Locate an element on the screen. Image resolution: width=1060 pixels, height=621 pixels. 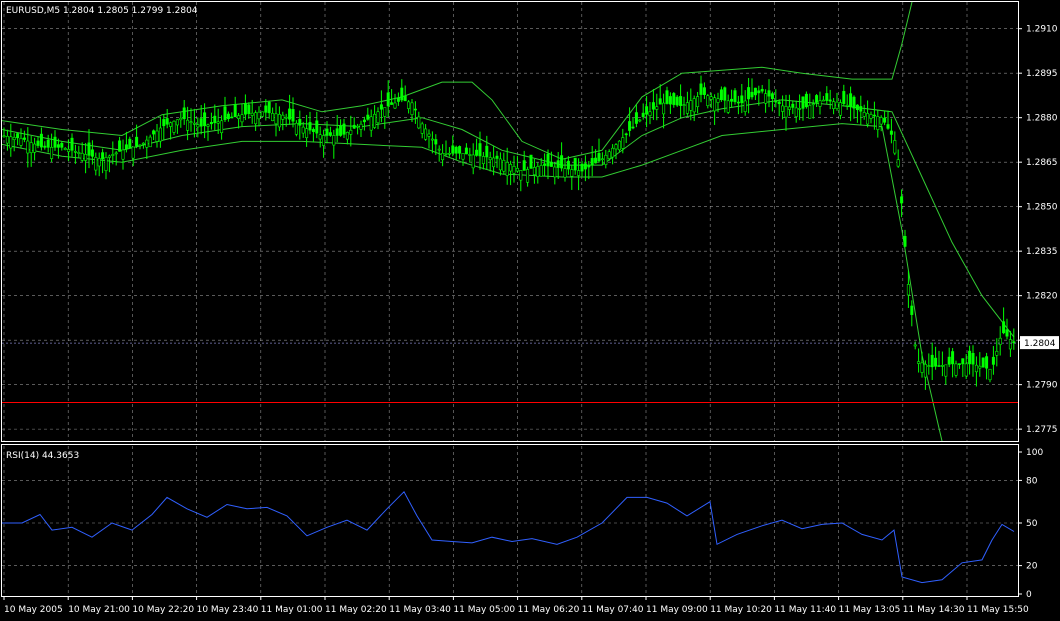
time-tick-label: 11 May 11:40 is located at coordinates (805, 610).